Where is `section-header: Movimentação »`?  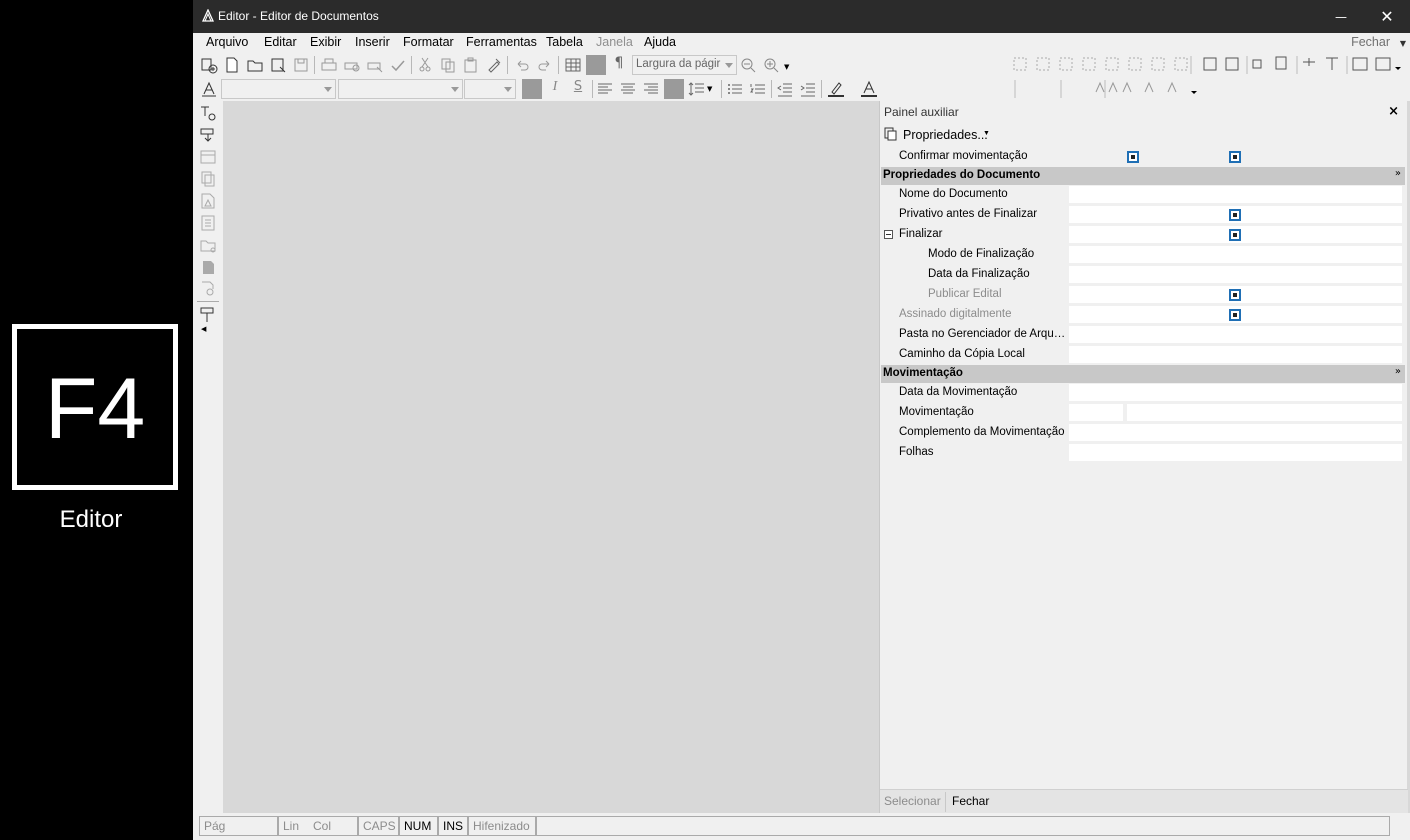
section-header: Movimentação » is located at coordinates (1143, 374).